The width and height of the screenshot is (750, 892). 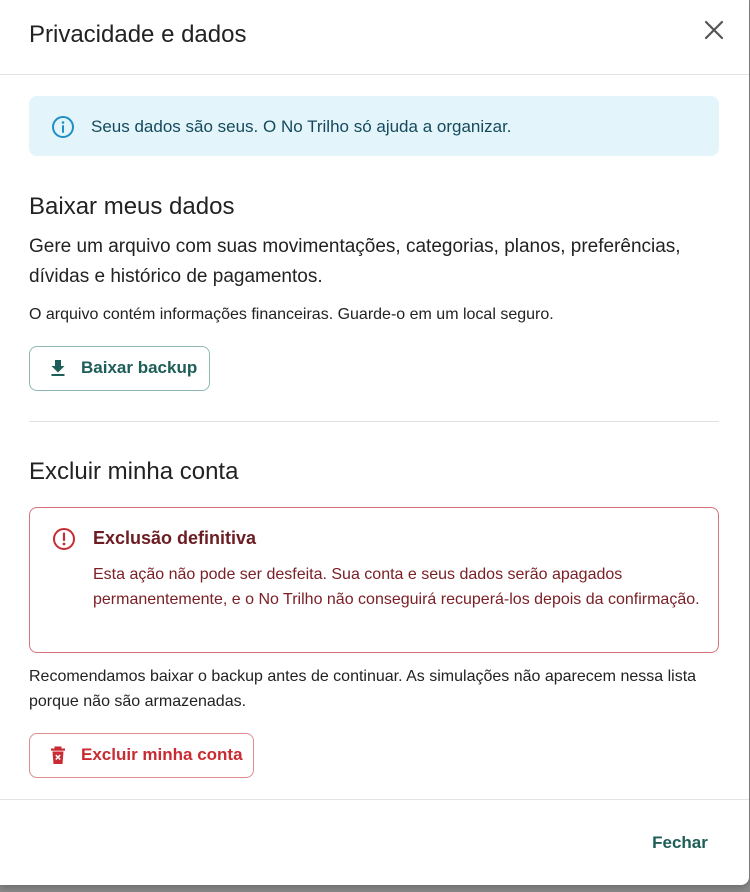 I want to click on delete-account-button: Excluir minha conta, so click(x=141, y=755).